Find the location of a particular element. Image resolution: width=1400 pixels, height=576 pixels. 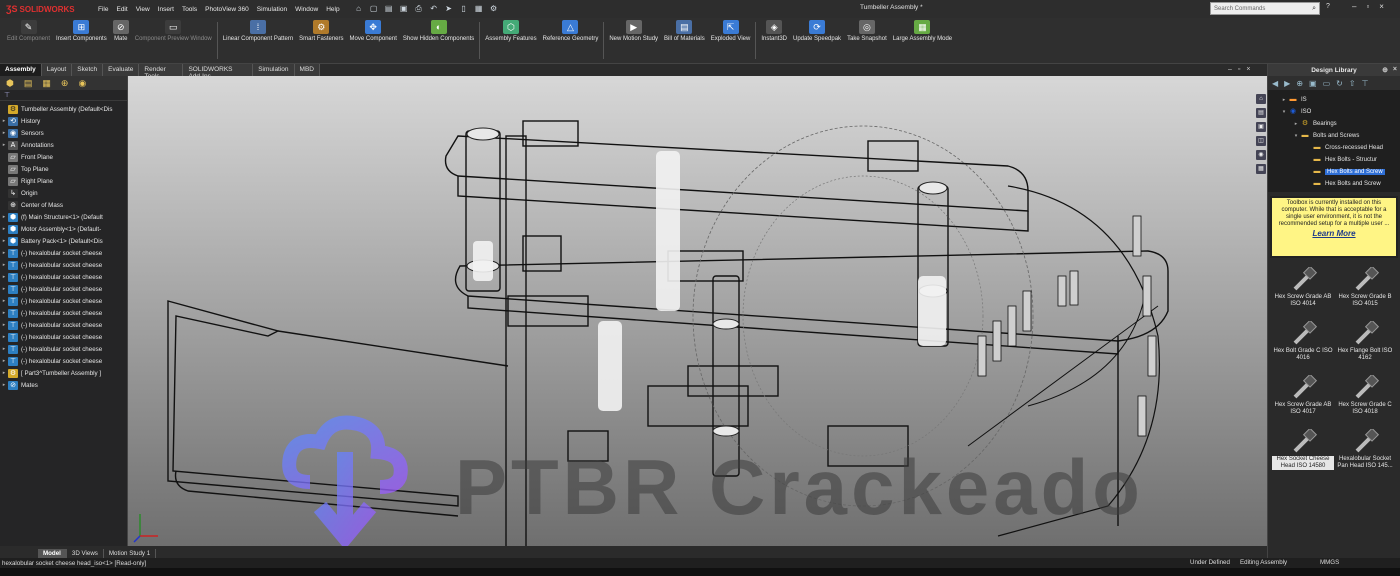

tree-item: ▸ ⬢ Motor Assembly<1> (Default- is located at coordinates (63, 229).